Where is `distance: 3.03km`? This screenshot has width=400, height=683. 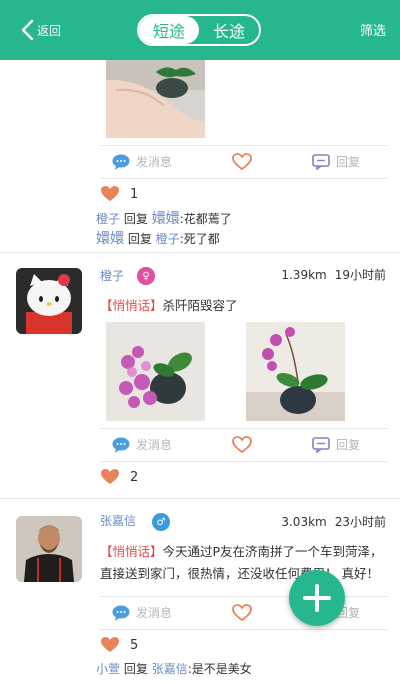 distance: 3.03km is located at coordinates (304, 522).